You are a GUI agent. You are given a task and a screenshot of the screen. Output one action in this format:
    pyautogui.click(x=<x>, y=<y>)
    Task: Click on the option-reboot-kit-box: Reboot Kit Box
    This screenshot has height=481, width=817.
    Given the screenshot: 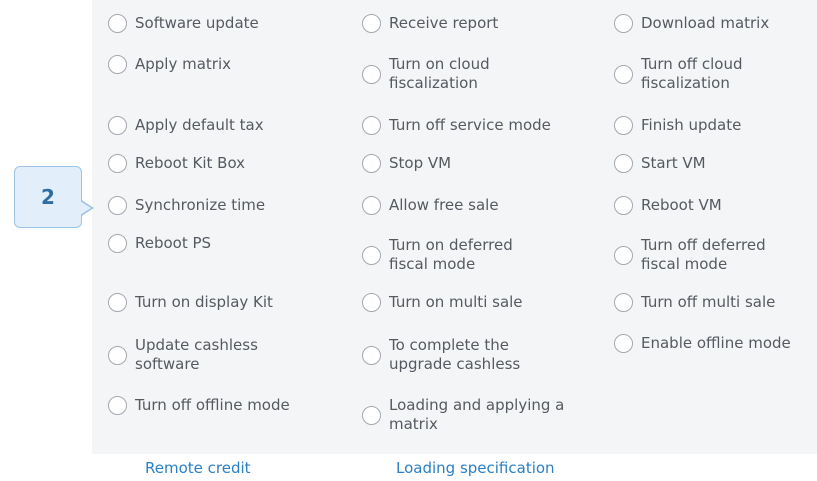 What is the action you would take?
    pyautogui.click(x=176, y=163)
    